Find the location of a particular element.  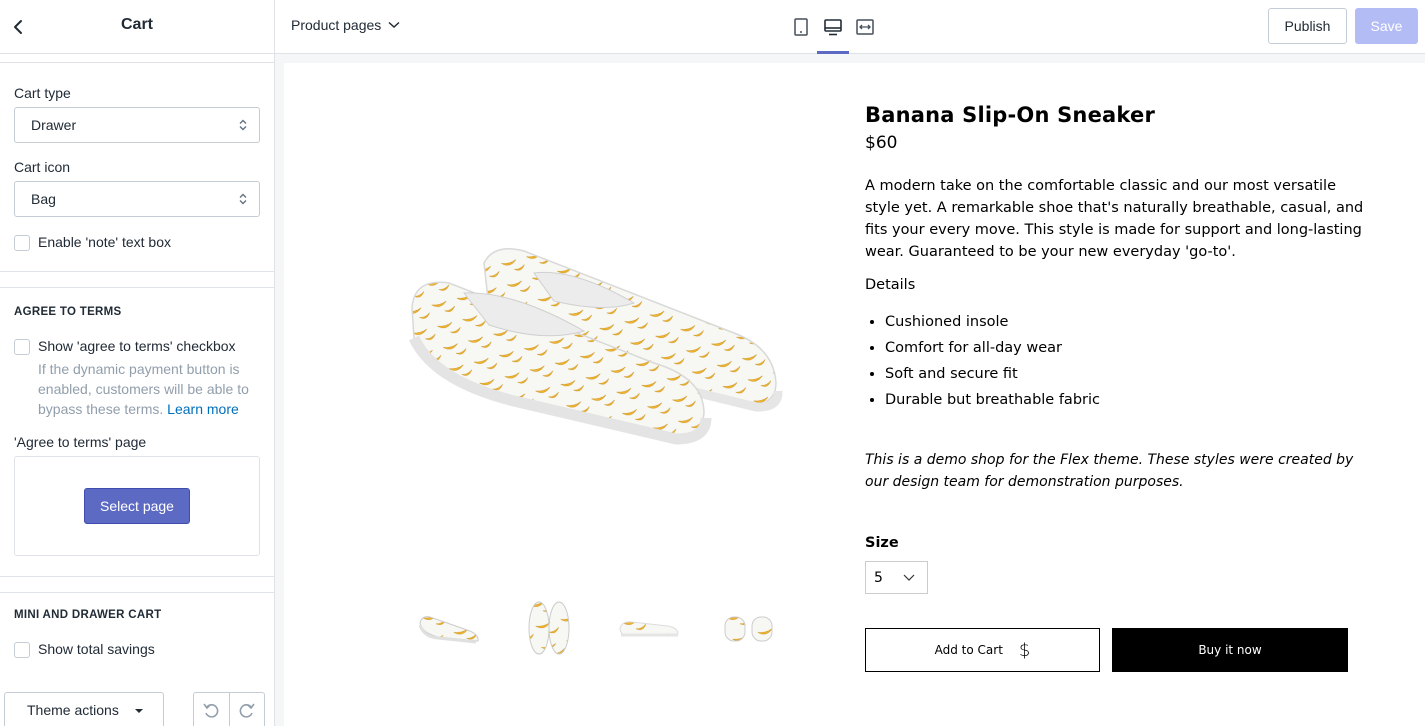

mini-cart-heading: MINI AND DRAWER CART is located at coordinates (88, 615).